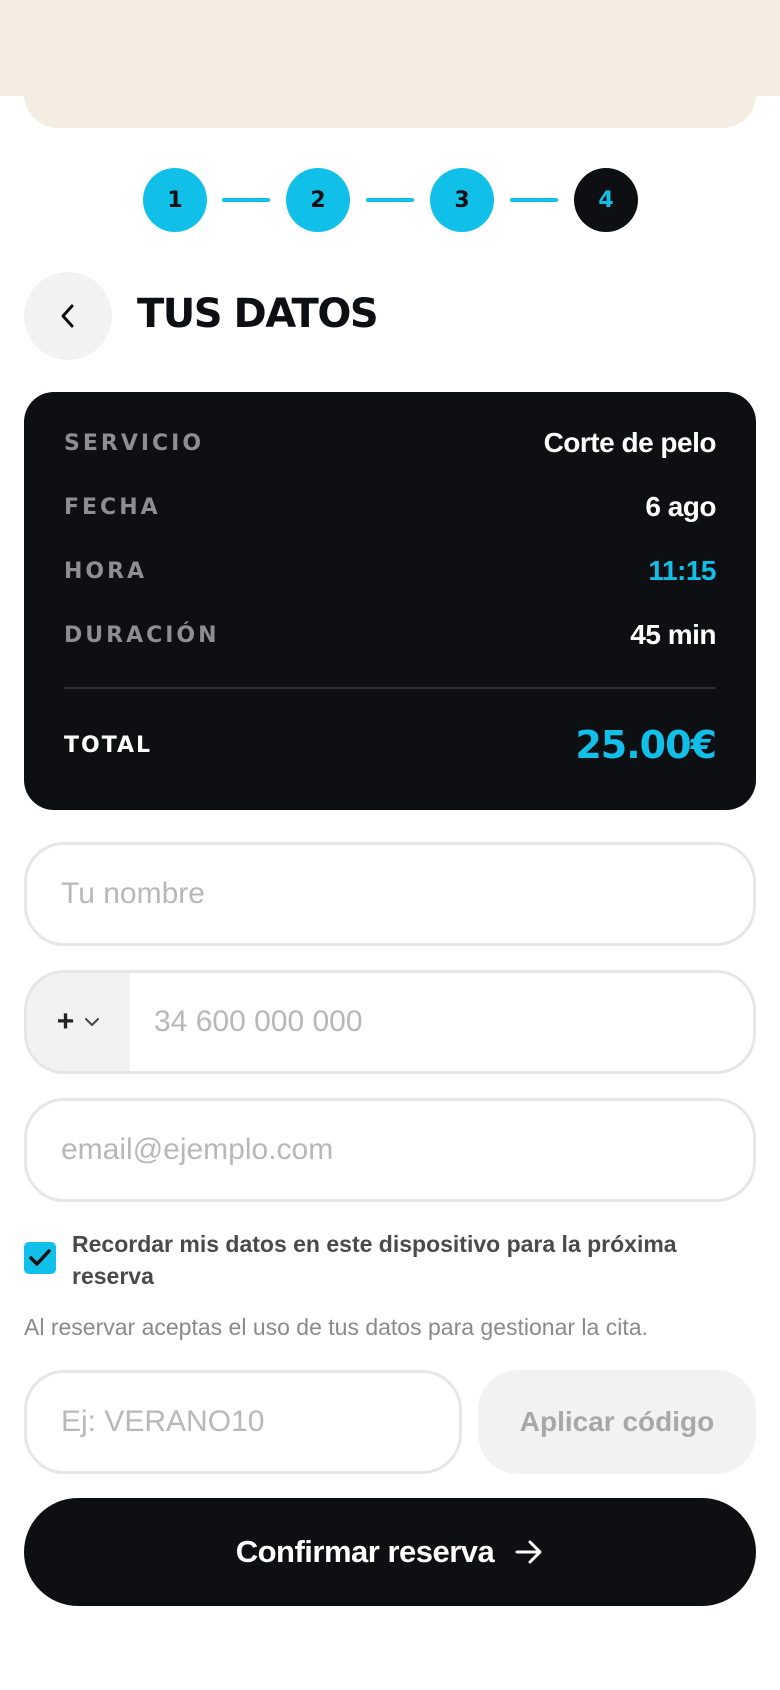  Describe the element at coordinates (462, 200) in the screenshot. I see `step-3: 3` at that location.